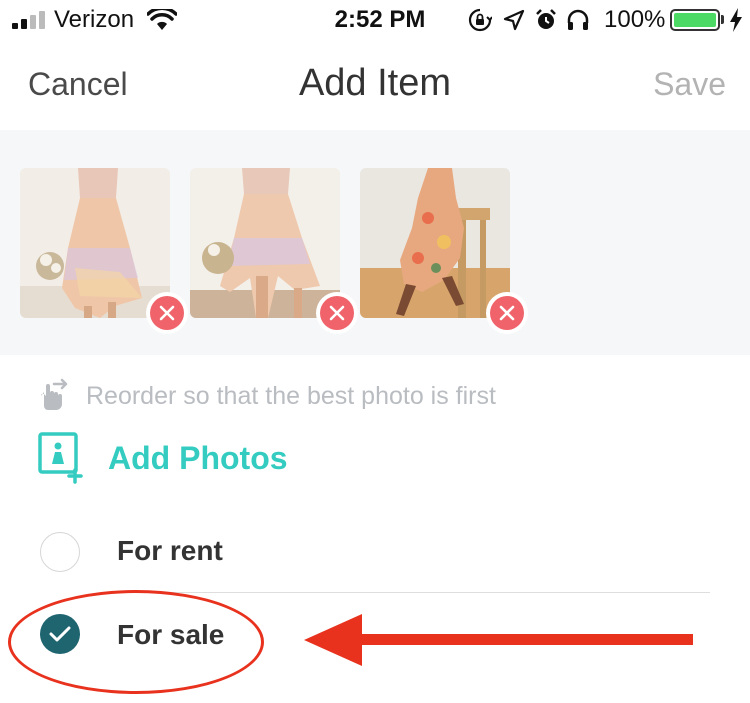  I want to click on add-photo-icon, so click(60, 458).